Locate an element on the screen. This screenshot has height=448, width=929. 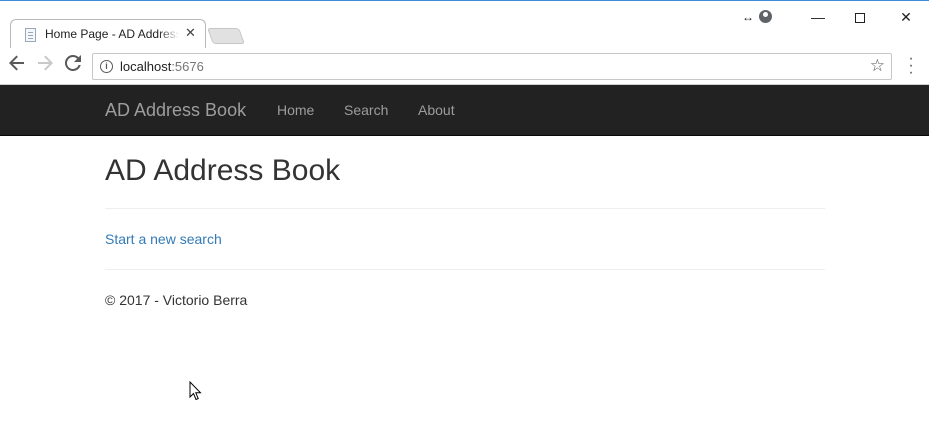
footer-text: © 2017 - Victorio Berra is located at coordinates (176, 300).